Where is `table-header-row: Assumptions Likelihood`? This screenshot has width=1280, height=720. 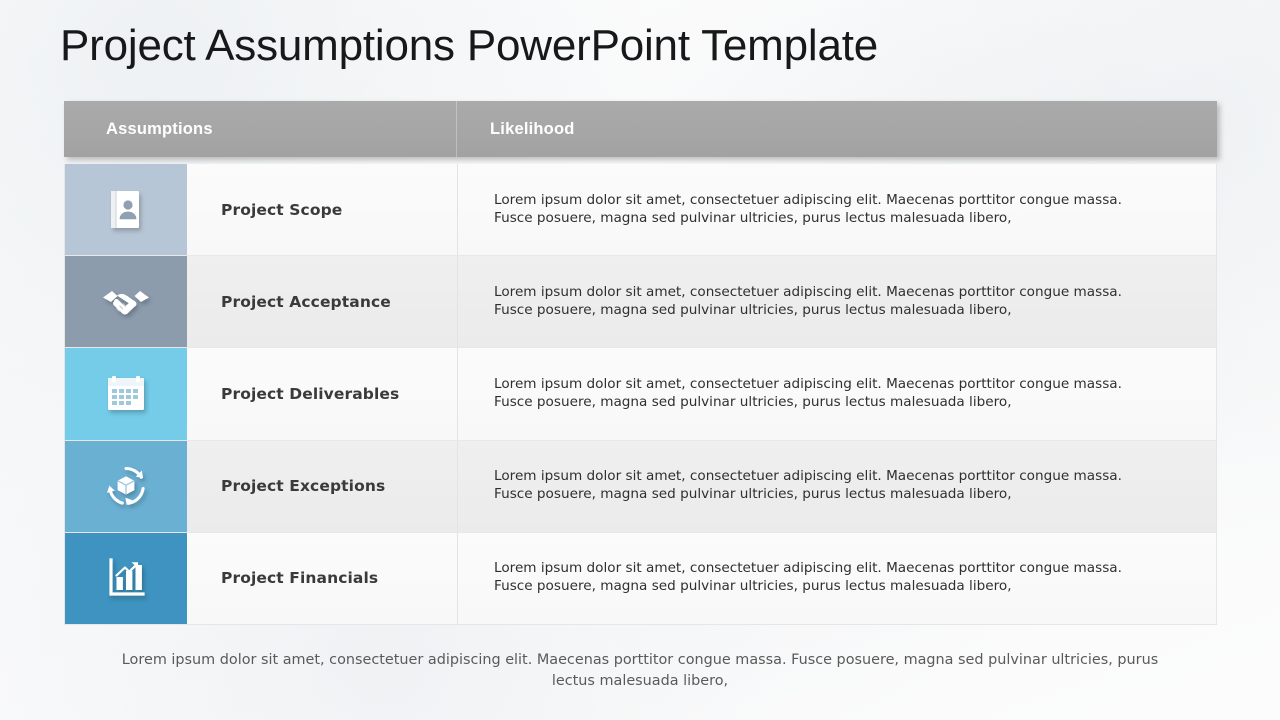
table-header-row: Assumptions Likelihood is located at coordinates (640, 129).